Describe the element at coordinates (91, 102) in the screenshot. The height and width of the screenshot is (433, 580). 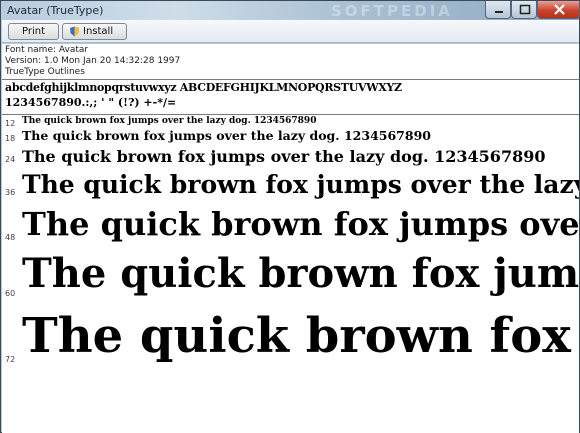
I see `character-set-digits: 1234567890.:,; ' " (!?) +-*/=` at that location.